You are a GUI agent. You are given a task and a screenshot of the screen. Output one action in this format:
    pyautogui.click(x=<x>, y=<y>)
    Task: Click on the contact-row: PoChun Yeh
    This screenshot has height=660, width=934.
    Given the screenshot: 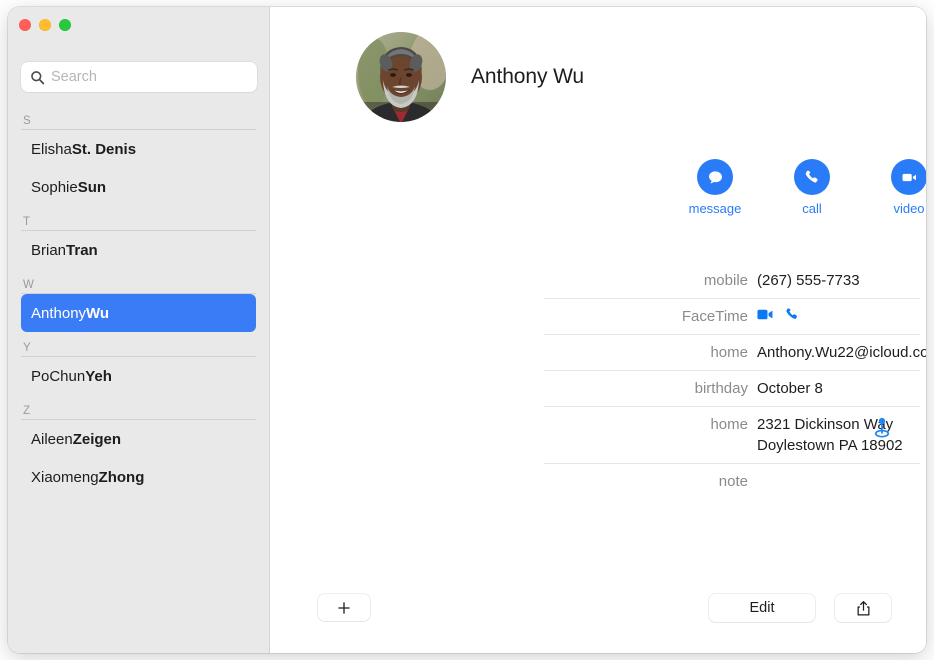 What is the action you would take?
    pyautogui.click(x=138, y=376)
    